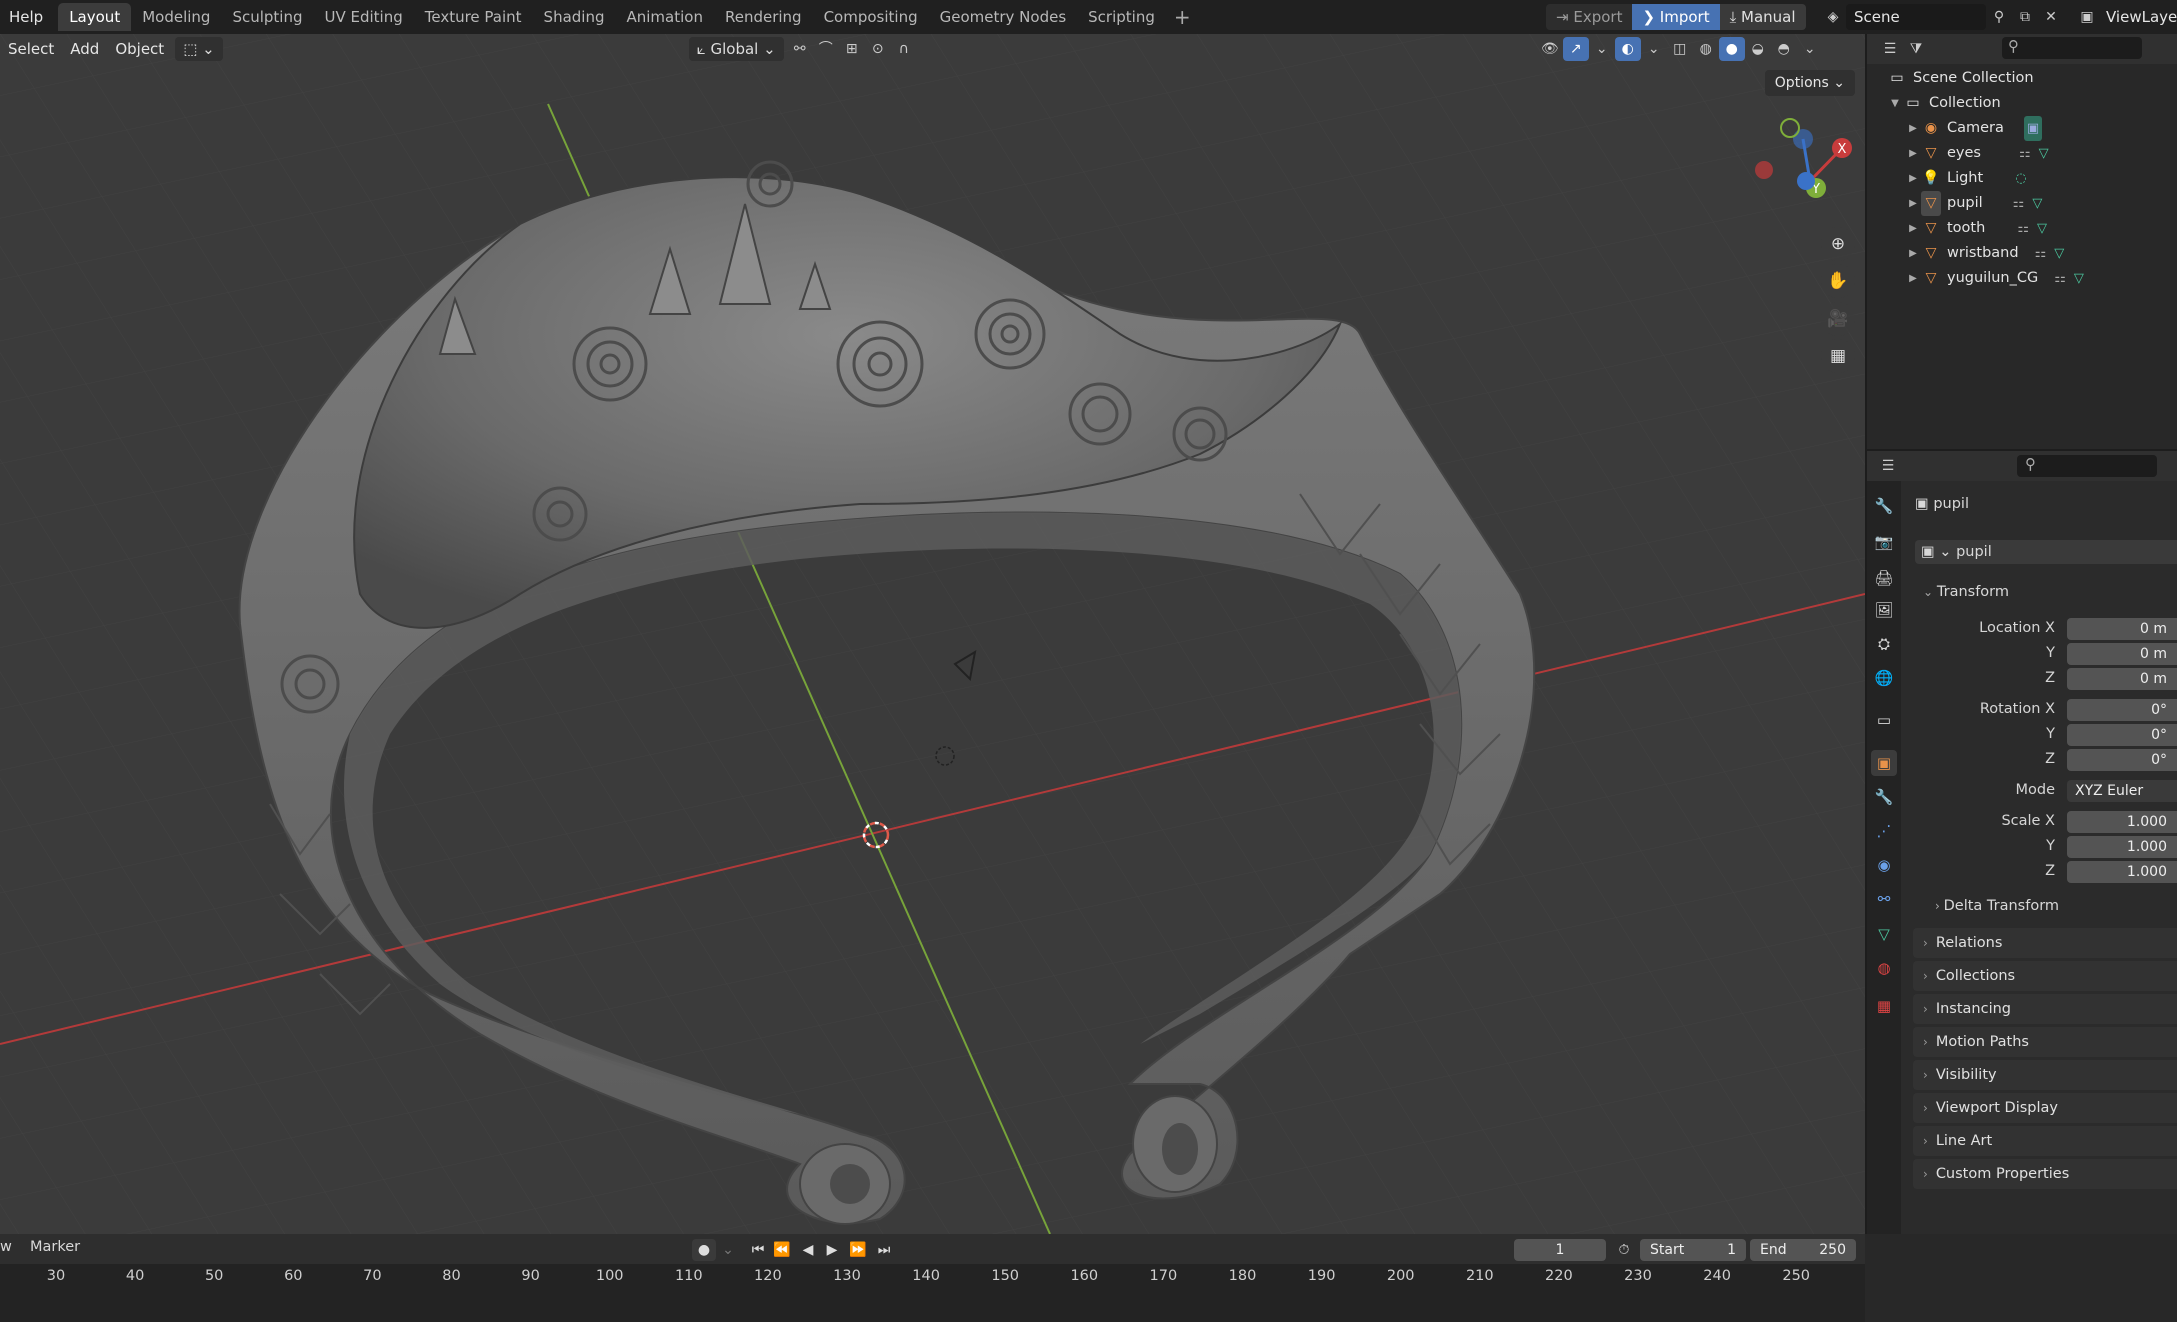 This screenshot has width=2177, height=1322. I want to click on rendered-shading-icon: ◓, so click(1784, 49).